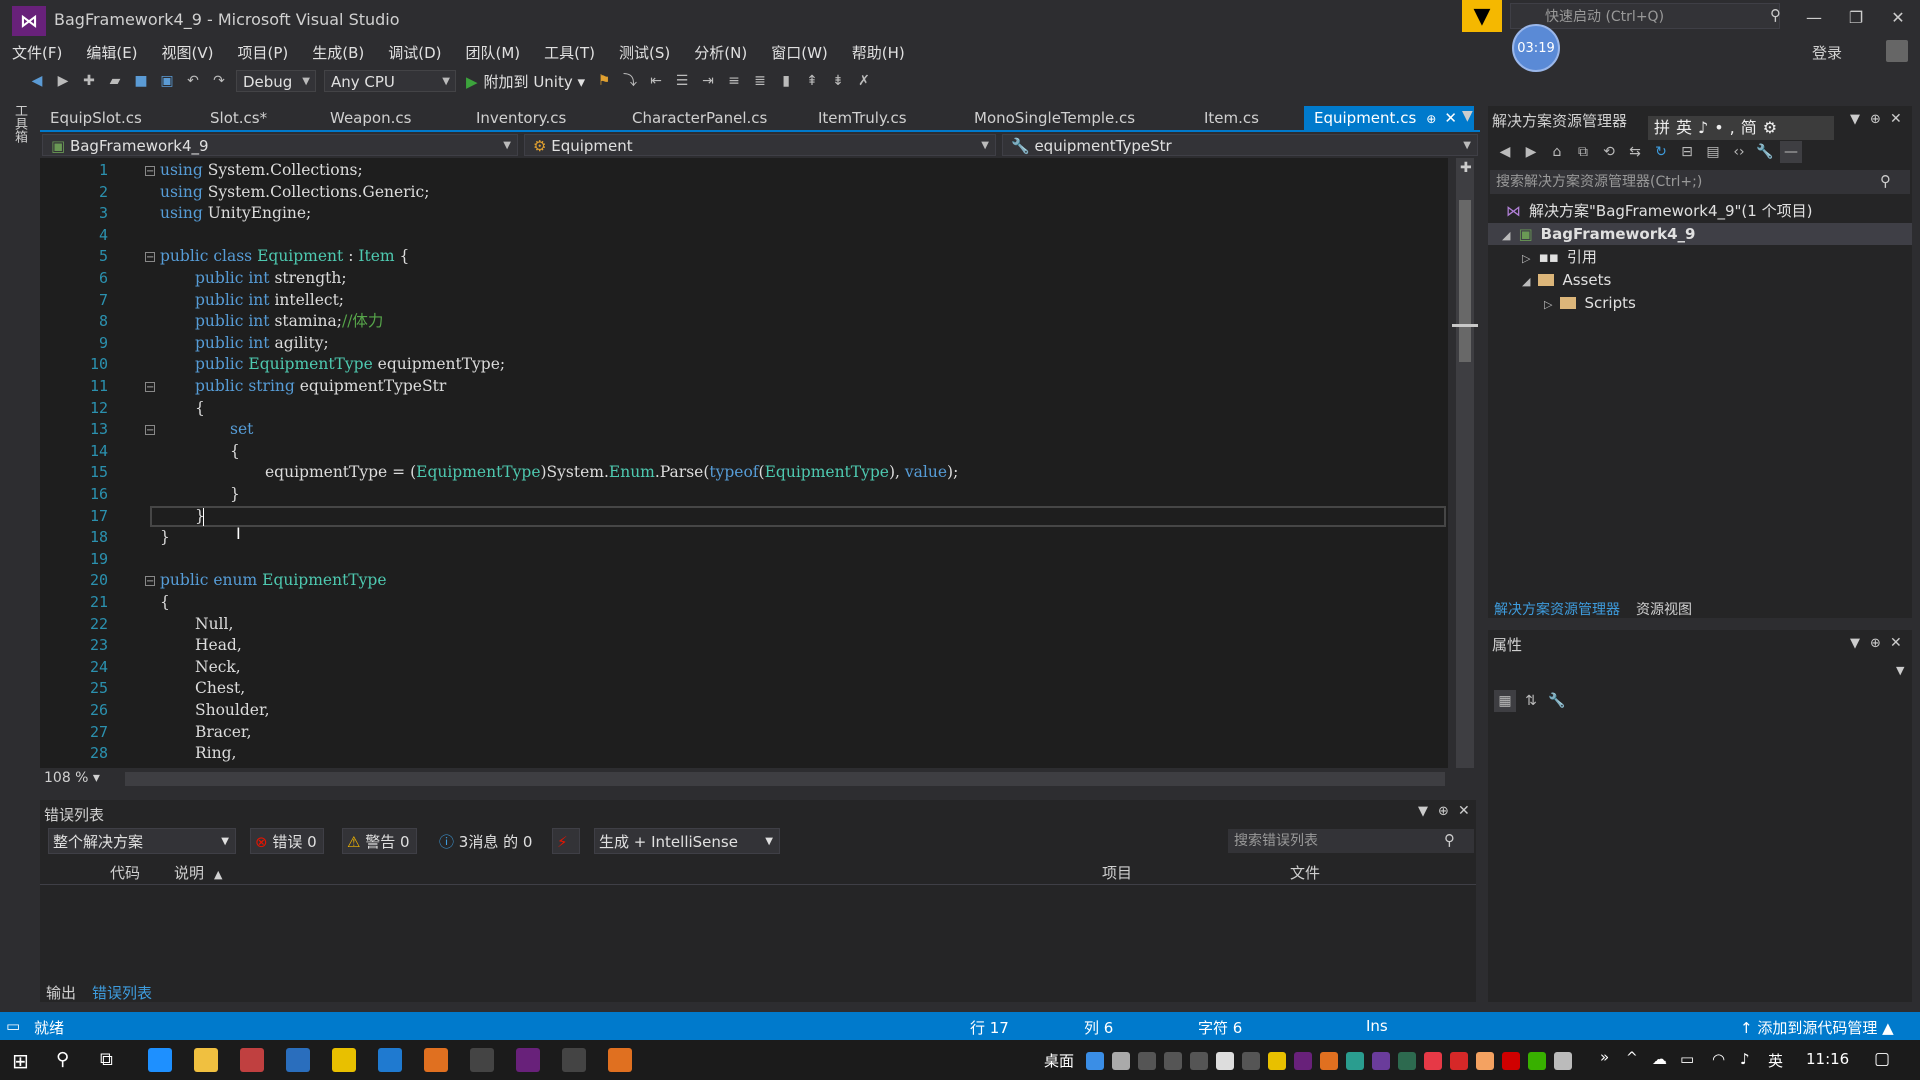  What do you see at coordinates (1240, 145) in the screenshot?
I see `member-nav-select: 🔧 equipmentTypeStr ▼` at bounding box center [1240, 145].